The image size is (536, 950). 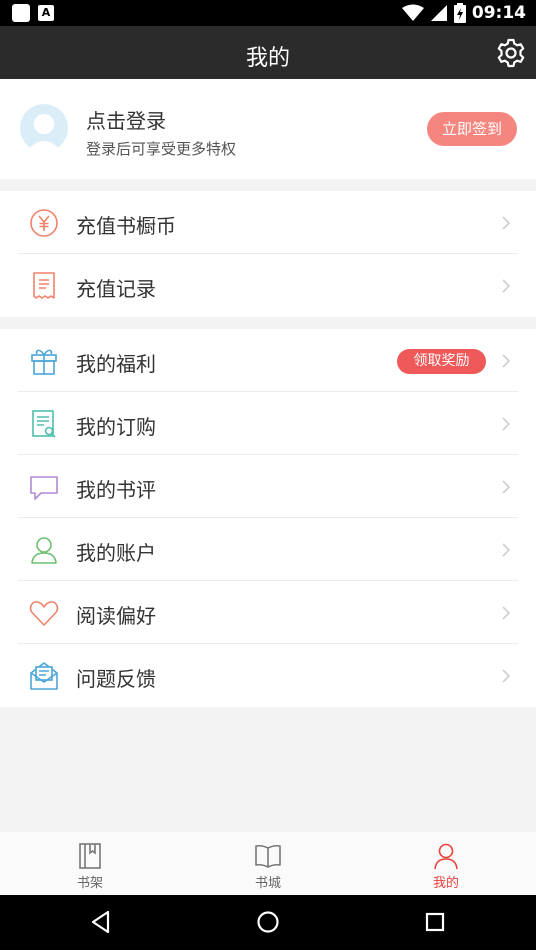 I want to click on status-icons: 09:14, so click(x=463, y=13).